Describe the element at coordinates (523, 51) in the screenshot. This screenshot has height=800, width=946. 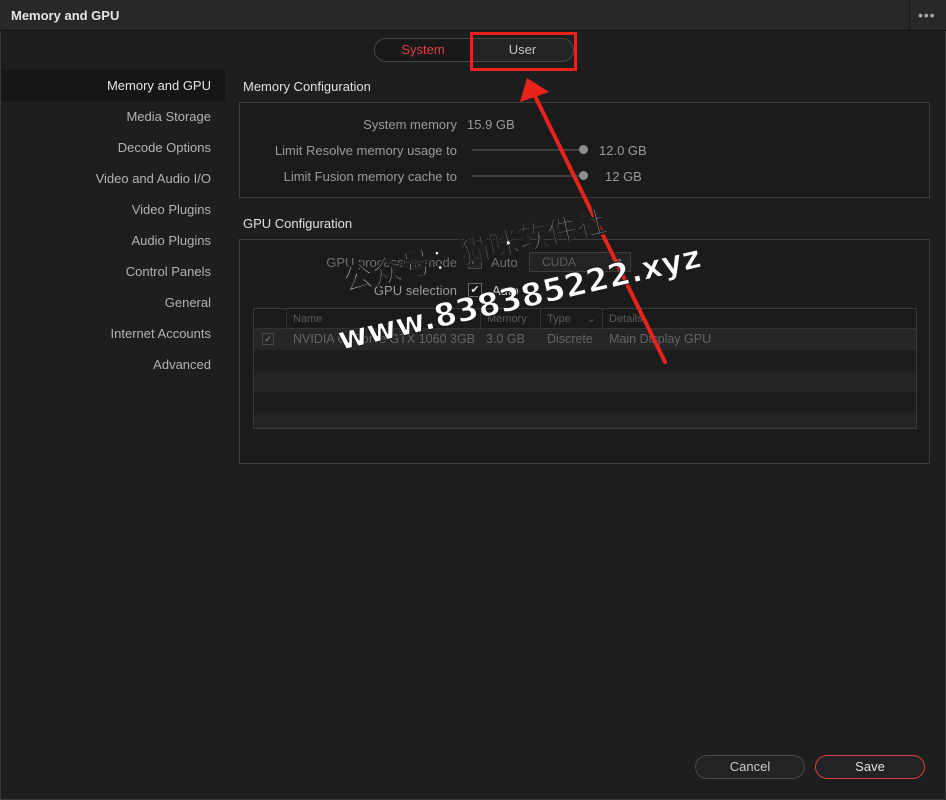
I see `annotation-highlight-box` at that location.